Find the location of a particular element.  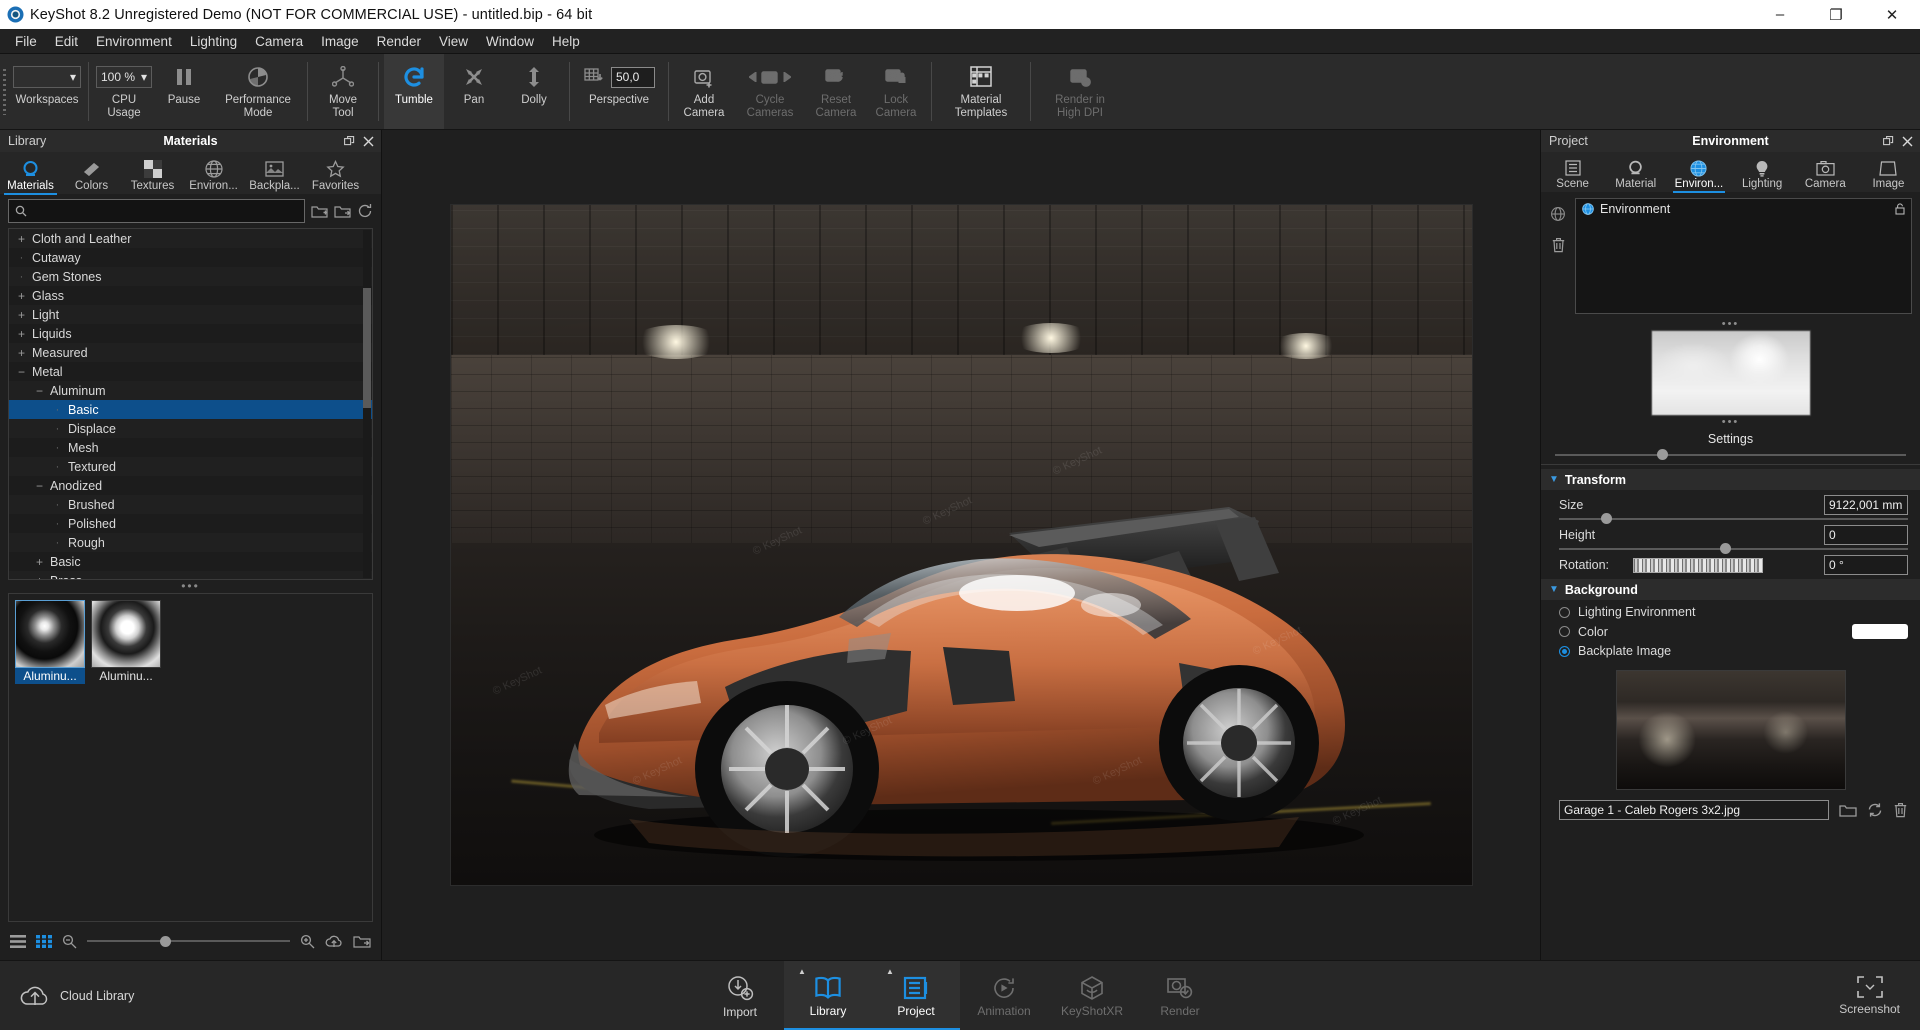

new-folder-icon is located at coordinates (319, 211).